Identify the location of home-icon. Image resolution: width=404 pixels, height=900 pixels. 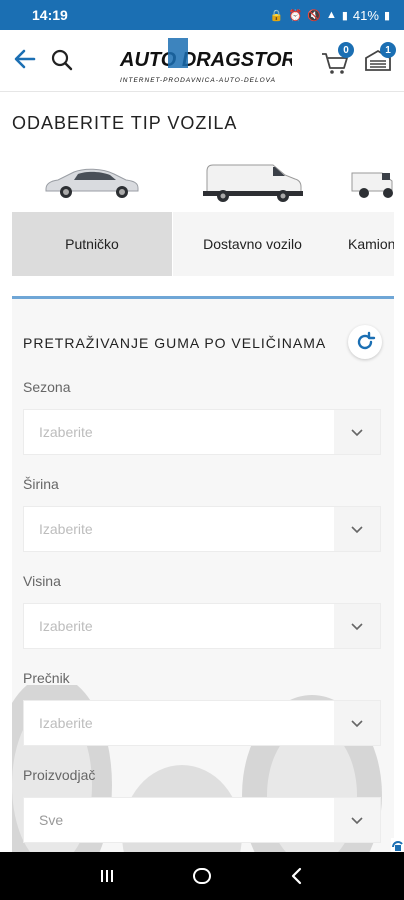
(202, 876).